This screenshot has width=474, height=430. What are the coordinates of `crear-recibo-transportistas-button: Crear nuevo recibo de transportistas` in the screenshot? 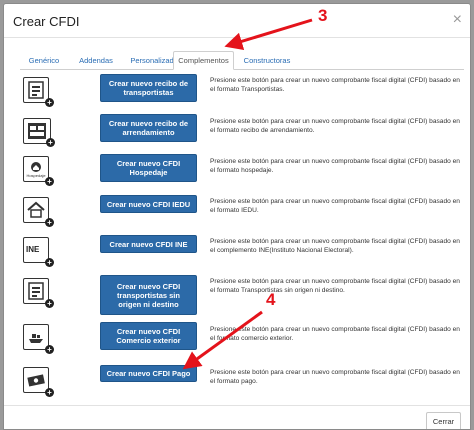 It's located at (148, 88).